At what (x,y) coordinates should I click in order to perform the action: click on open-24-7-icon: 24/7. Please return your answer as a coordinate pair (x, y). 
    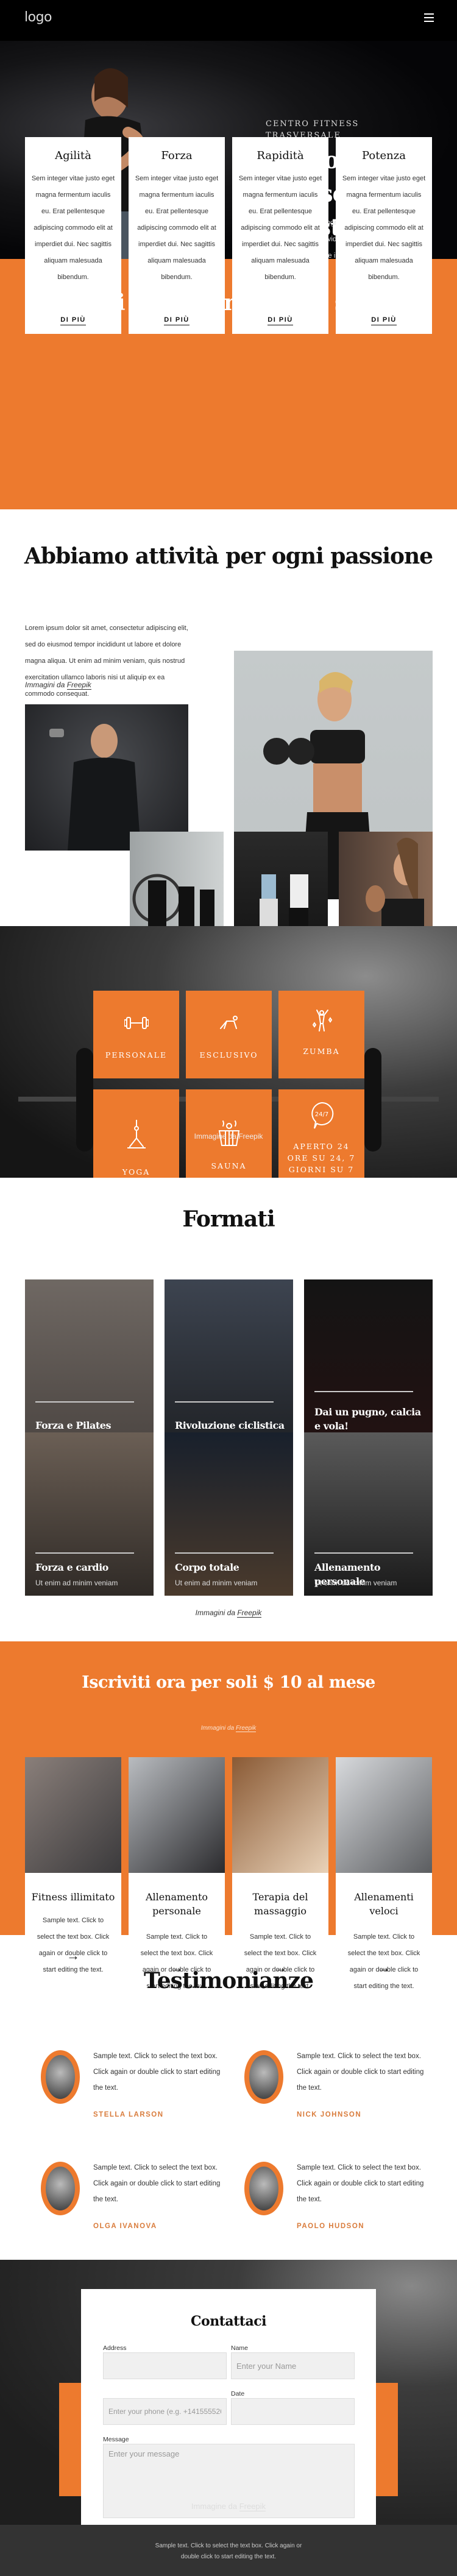
    Looking at the image, I should click on (322, 1115).